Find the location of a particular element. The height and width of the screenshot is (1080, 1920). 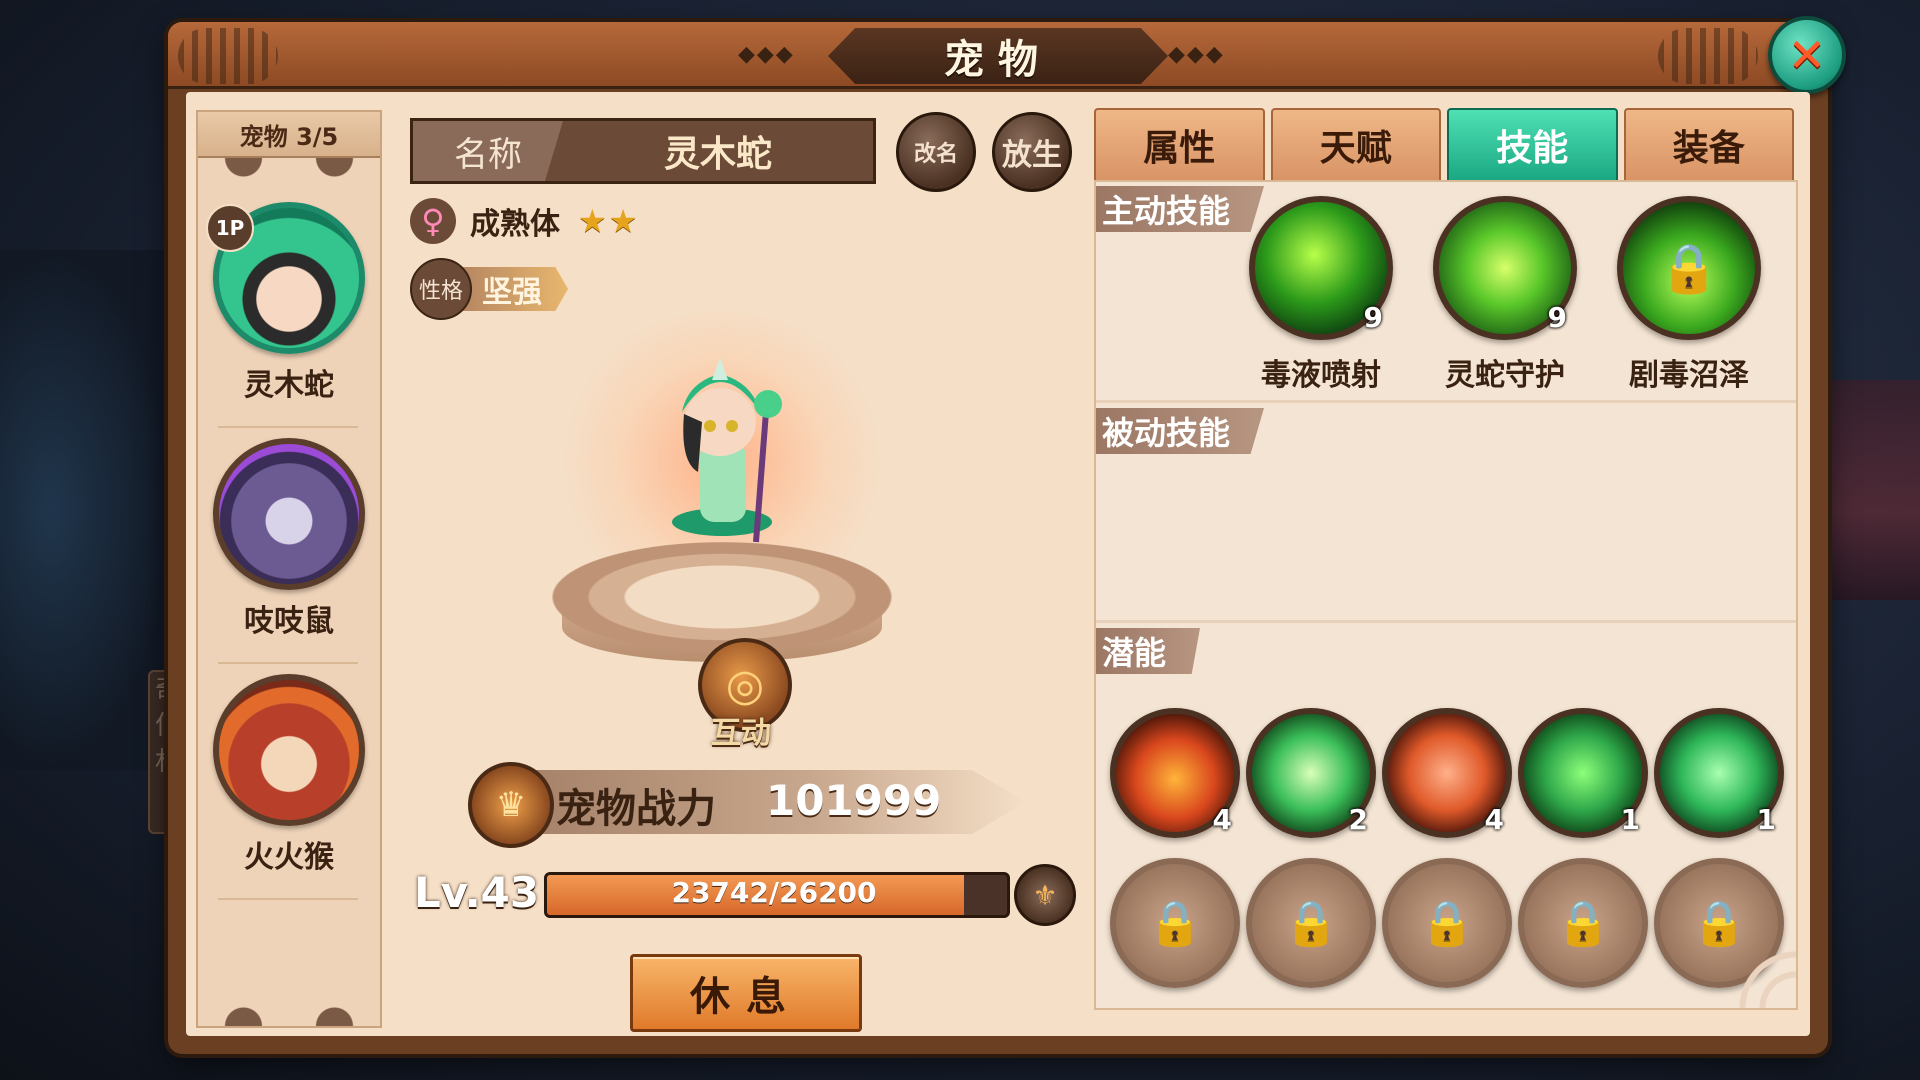

skill-name: 剧毒沼泽 is located at coordinates (1689, 375).